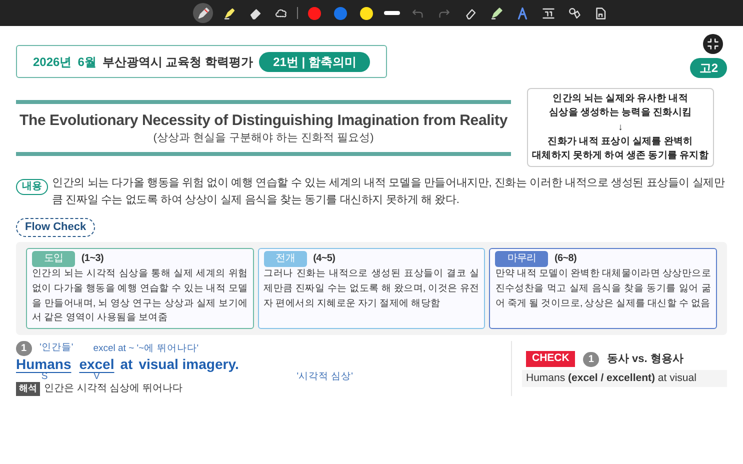  What do you see at coordinates (263, 138) in the screenshot?
I see `passage-subtitle: (상상과 현실을 구분해야 하는 진화적 필요성)` at bounding box center [263, 138].